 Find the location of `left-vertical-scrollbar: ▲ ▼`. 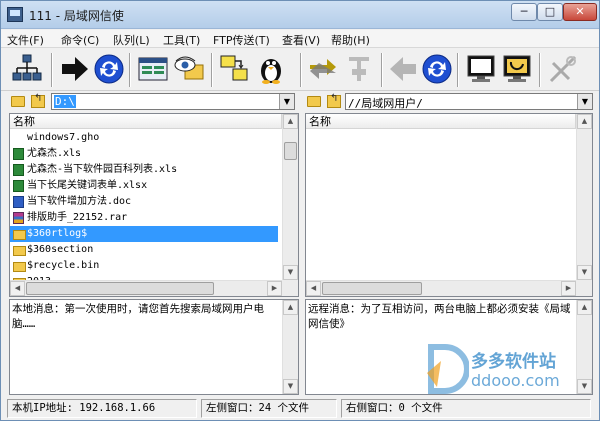

left-vertical-scrollbar: ▲ ▼ is located at coordinates (290, 197).